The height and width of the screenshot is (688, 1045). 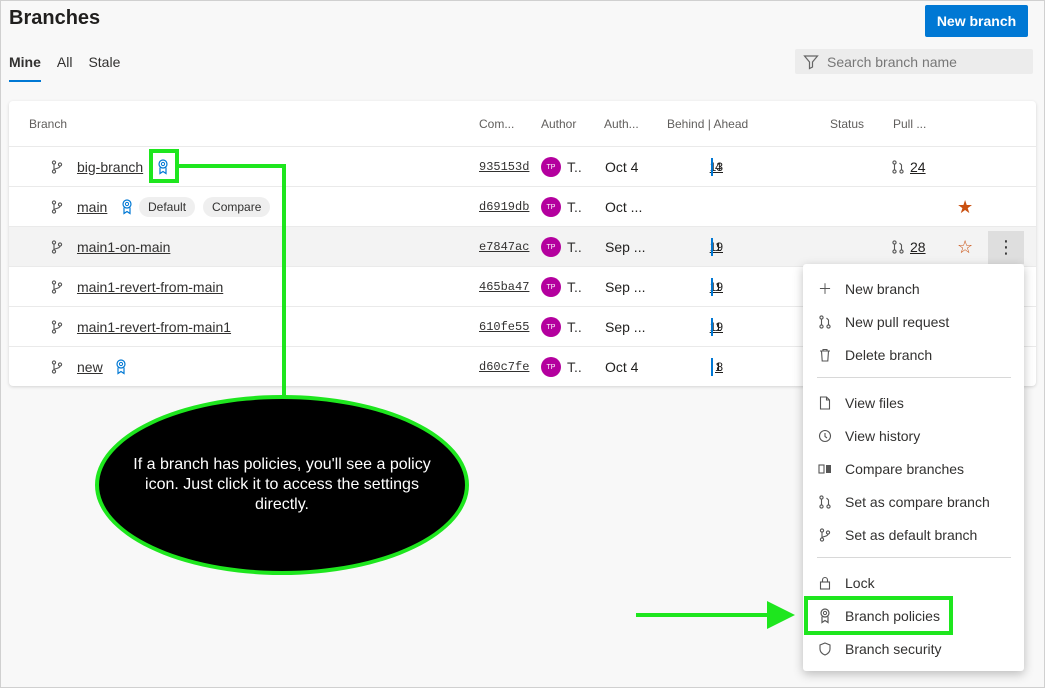 What do you see at coordinates (825, 501) in the screenshot?
I see `compare-branch-icon` at bounding box center [825, 501].